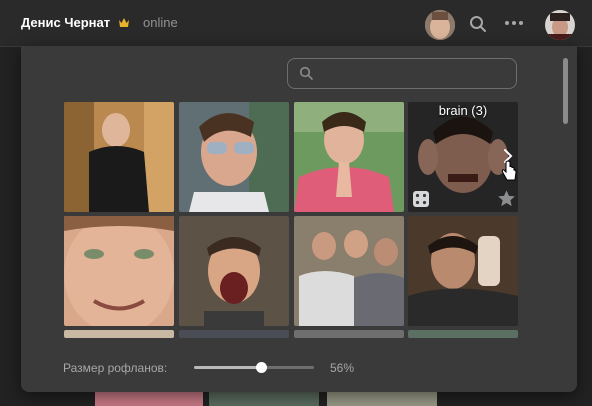  I want to click on hand-cursor-icon, so click(509, 170).